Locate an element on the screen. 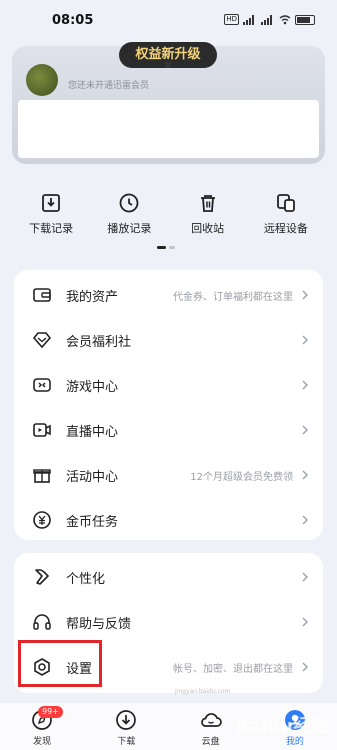 This screenshot has width=337, height=750. trash-icon is located at coordinates (207, 203).